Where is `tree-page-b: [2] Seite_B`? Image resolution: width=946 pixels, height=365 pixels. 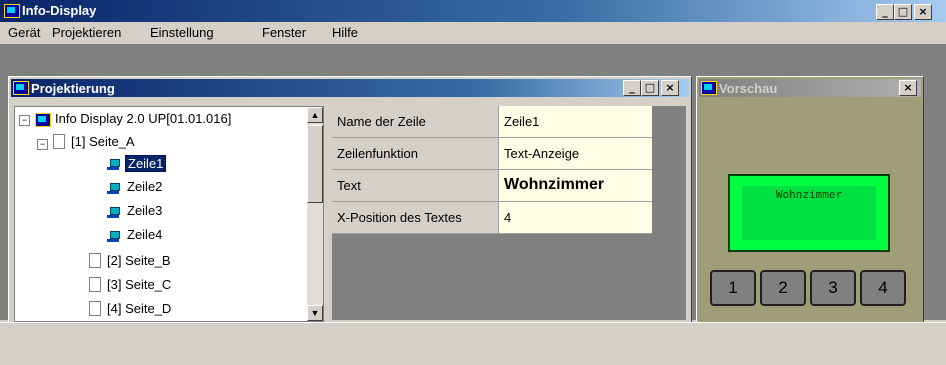 tree-page-b: [2] Seite_B is located at coordinates (139, 260).